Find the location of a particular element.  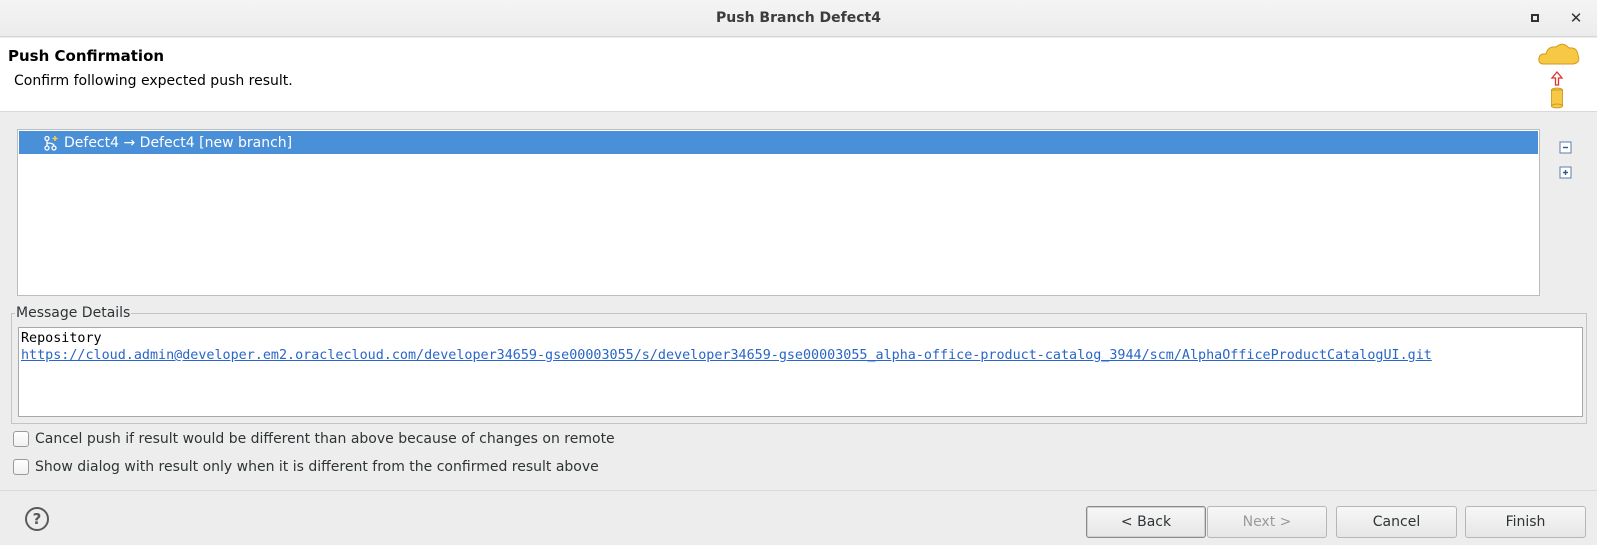

close-button: ✕ is located at coordinates (1576, 18).